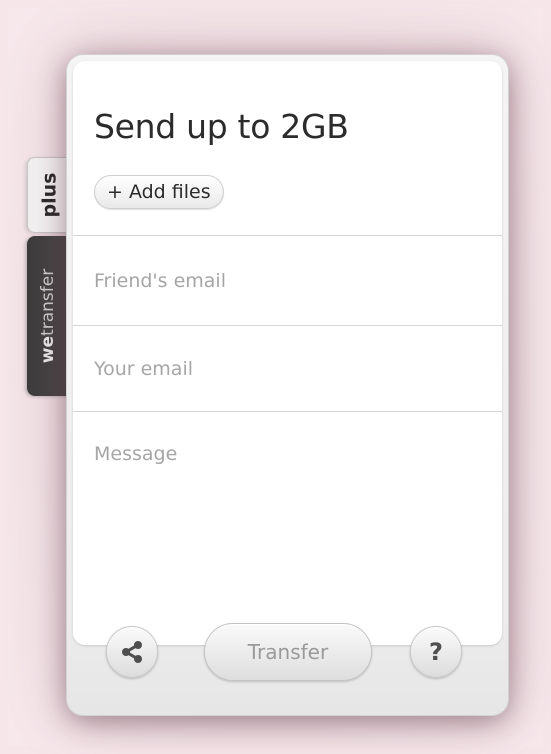 This screenshot has width=551, height=754. I want to click on logo-prefix: we, so click(48, 349).